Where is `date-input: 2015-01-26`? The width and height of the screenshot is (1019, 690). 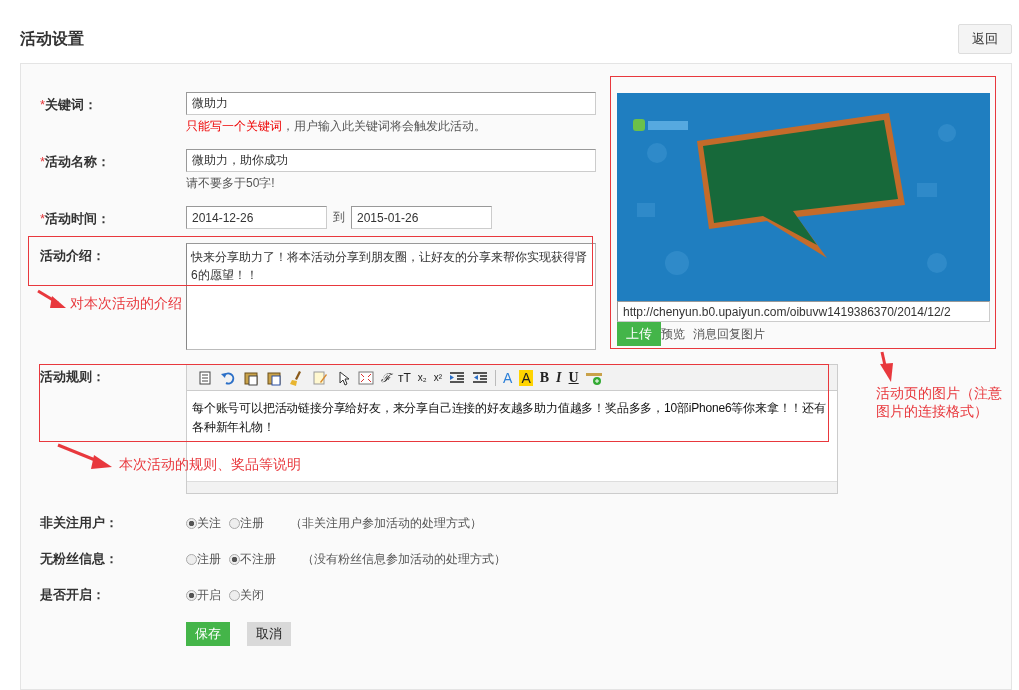 date-input: 2015-01-26 is located at coordinates (421, 217).